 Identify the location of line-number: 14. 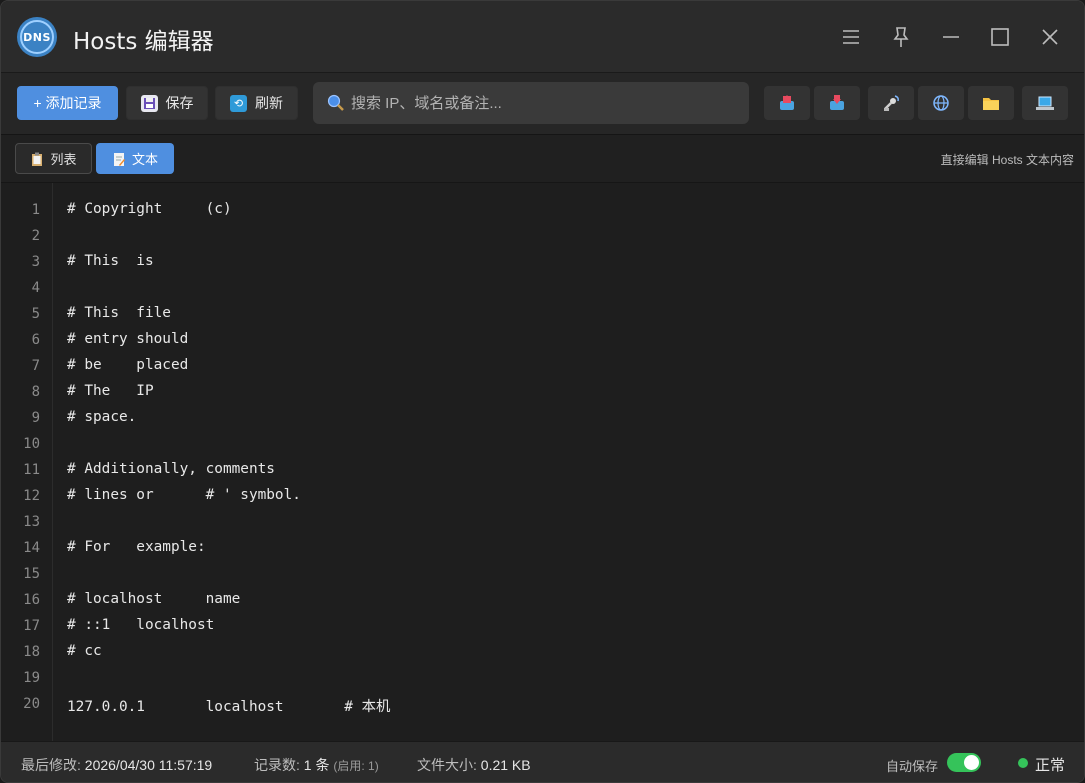
(31, 548).